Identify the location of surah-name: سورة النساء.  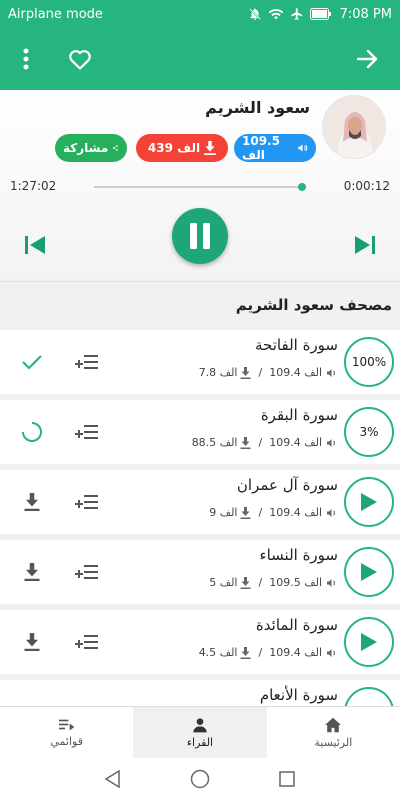
(298, 555).